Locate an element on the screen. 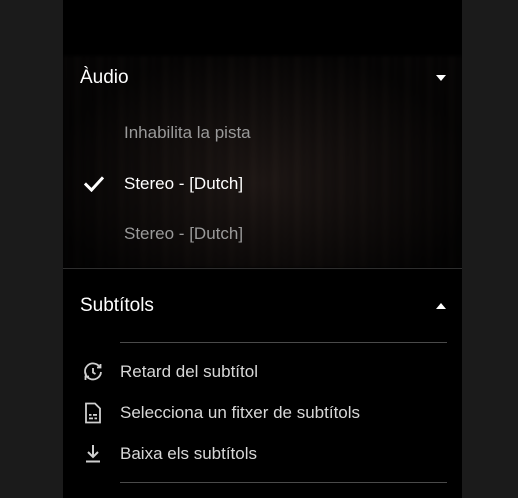  checkmark-icon is located at coordinates (93, 184).